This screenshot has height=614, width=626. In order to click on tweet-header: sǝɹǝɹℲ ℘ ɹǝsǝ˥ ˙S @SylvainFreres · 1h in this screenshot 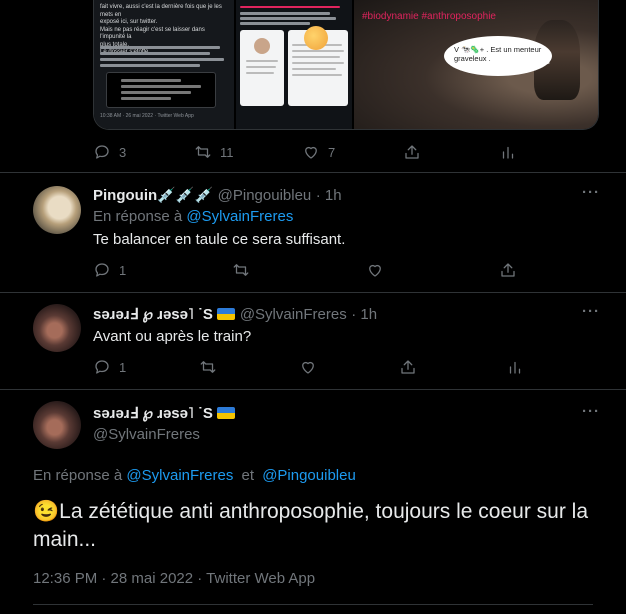, I will do `click(235, 314)`.